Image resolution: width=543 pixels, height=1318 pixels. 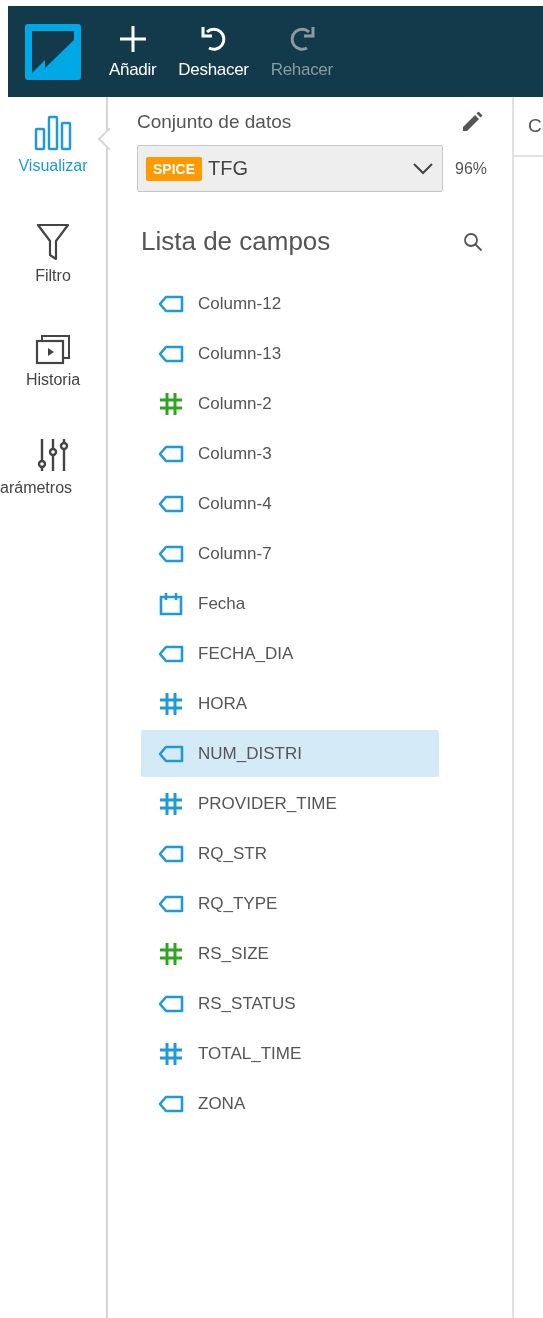 I want to click on field-item: HORA, so click(x=290, y=704).